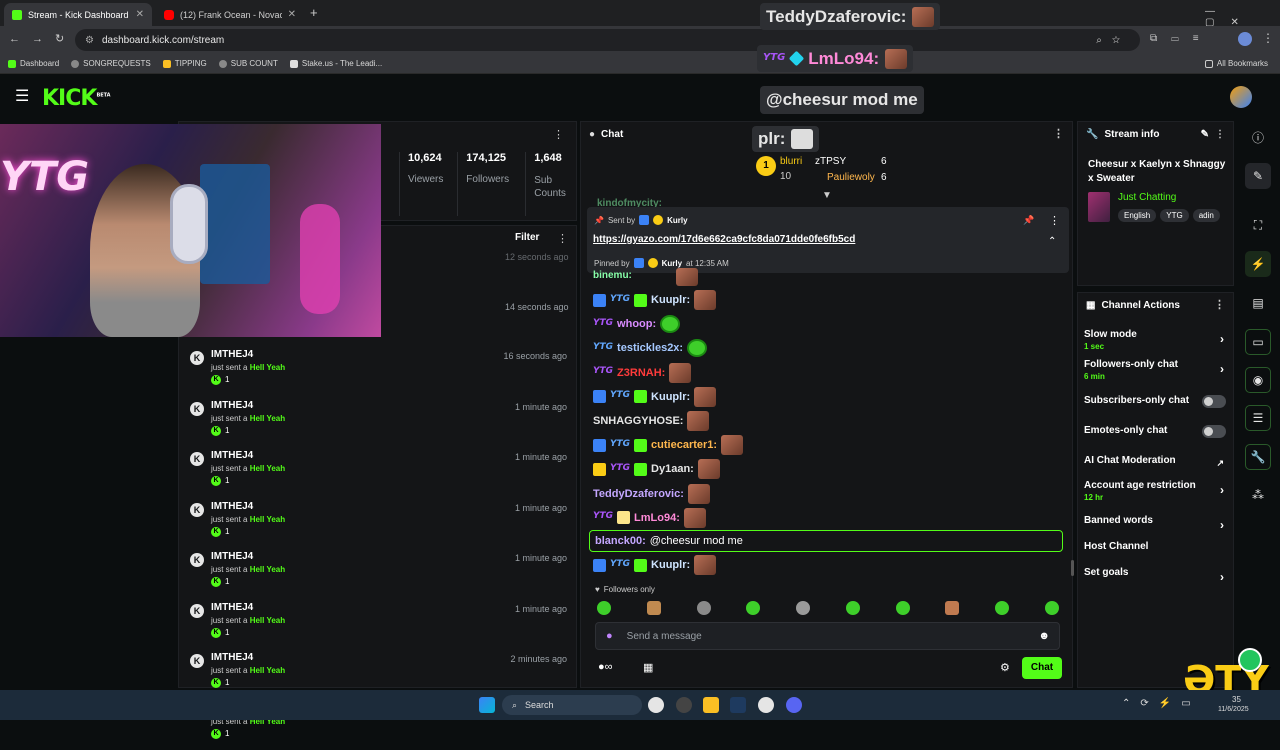 Image resolution: width=1280 pixels, height=750 pixels. What do you see at coordinates (1156, 463) in the screenshot?
I see `channel-action-item: AI Chat Moderation ↗` at bounding box center [1156, 463].